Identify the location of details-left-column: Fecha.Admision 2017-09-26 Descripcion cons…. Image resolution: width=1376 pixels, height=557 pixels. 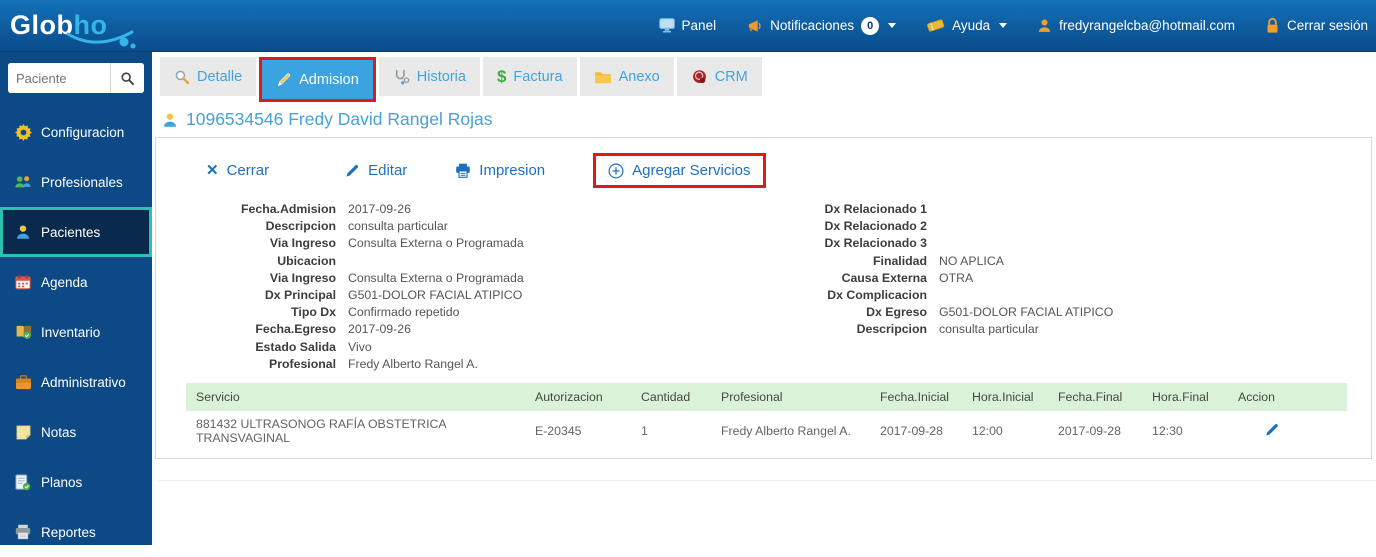
(463, 287).